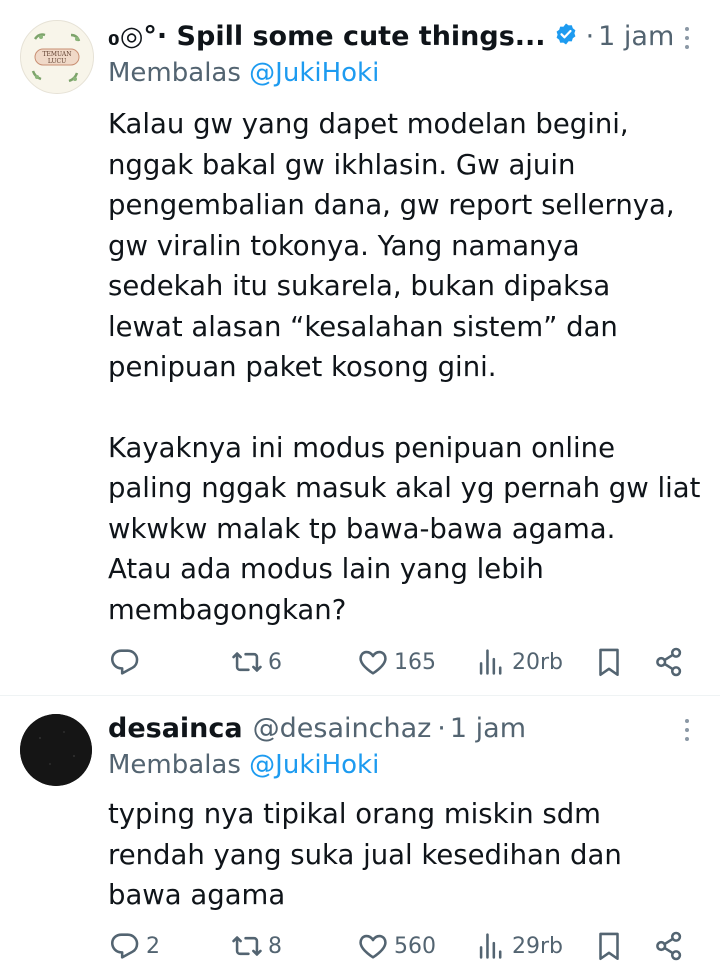  I want to click on reply-button, so click(127, 662).